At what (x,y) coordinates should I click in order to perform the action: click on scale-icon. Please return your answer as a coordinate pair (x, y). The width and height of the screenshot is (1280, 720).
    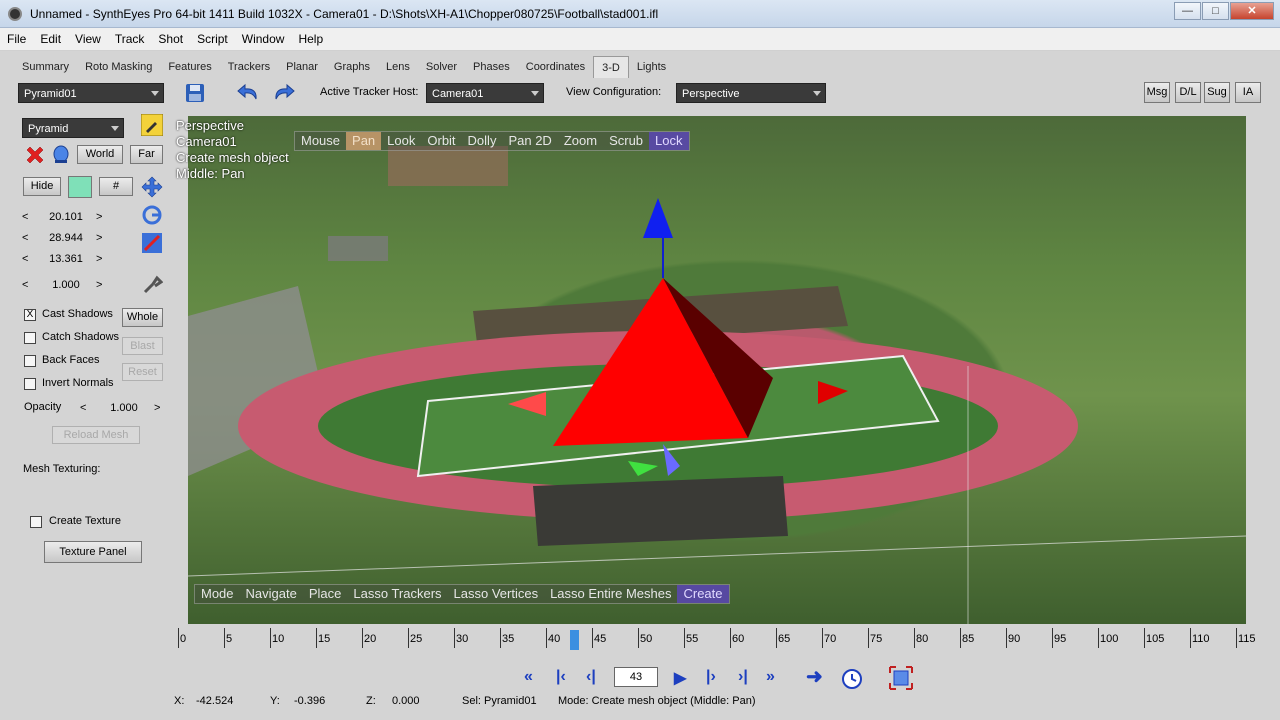
    Looking at the image, I should click on (152, 243).